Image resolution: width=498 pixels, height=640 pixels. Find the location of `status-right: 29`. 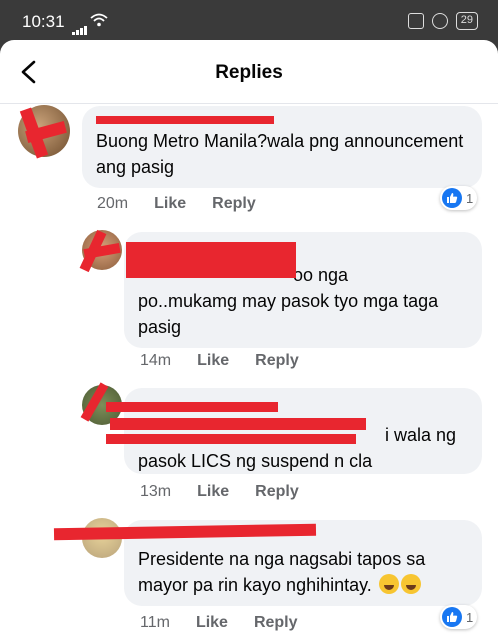

status-right: 29 is located at coordinates (442, 21).